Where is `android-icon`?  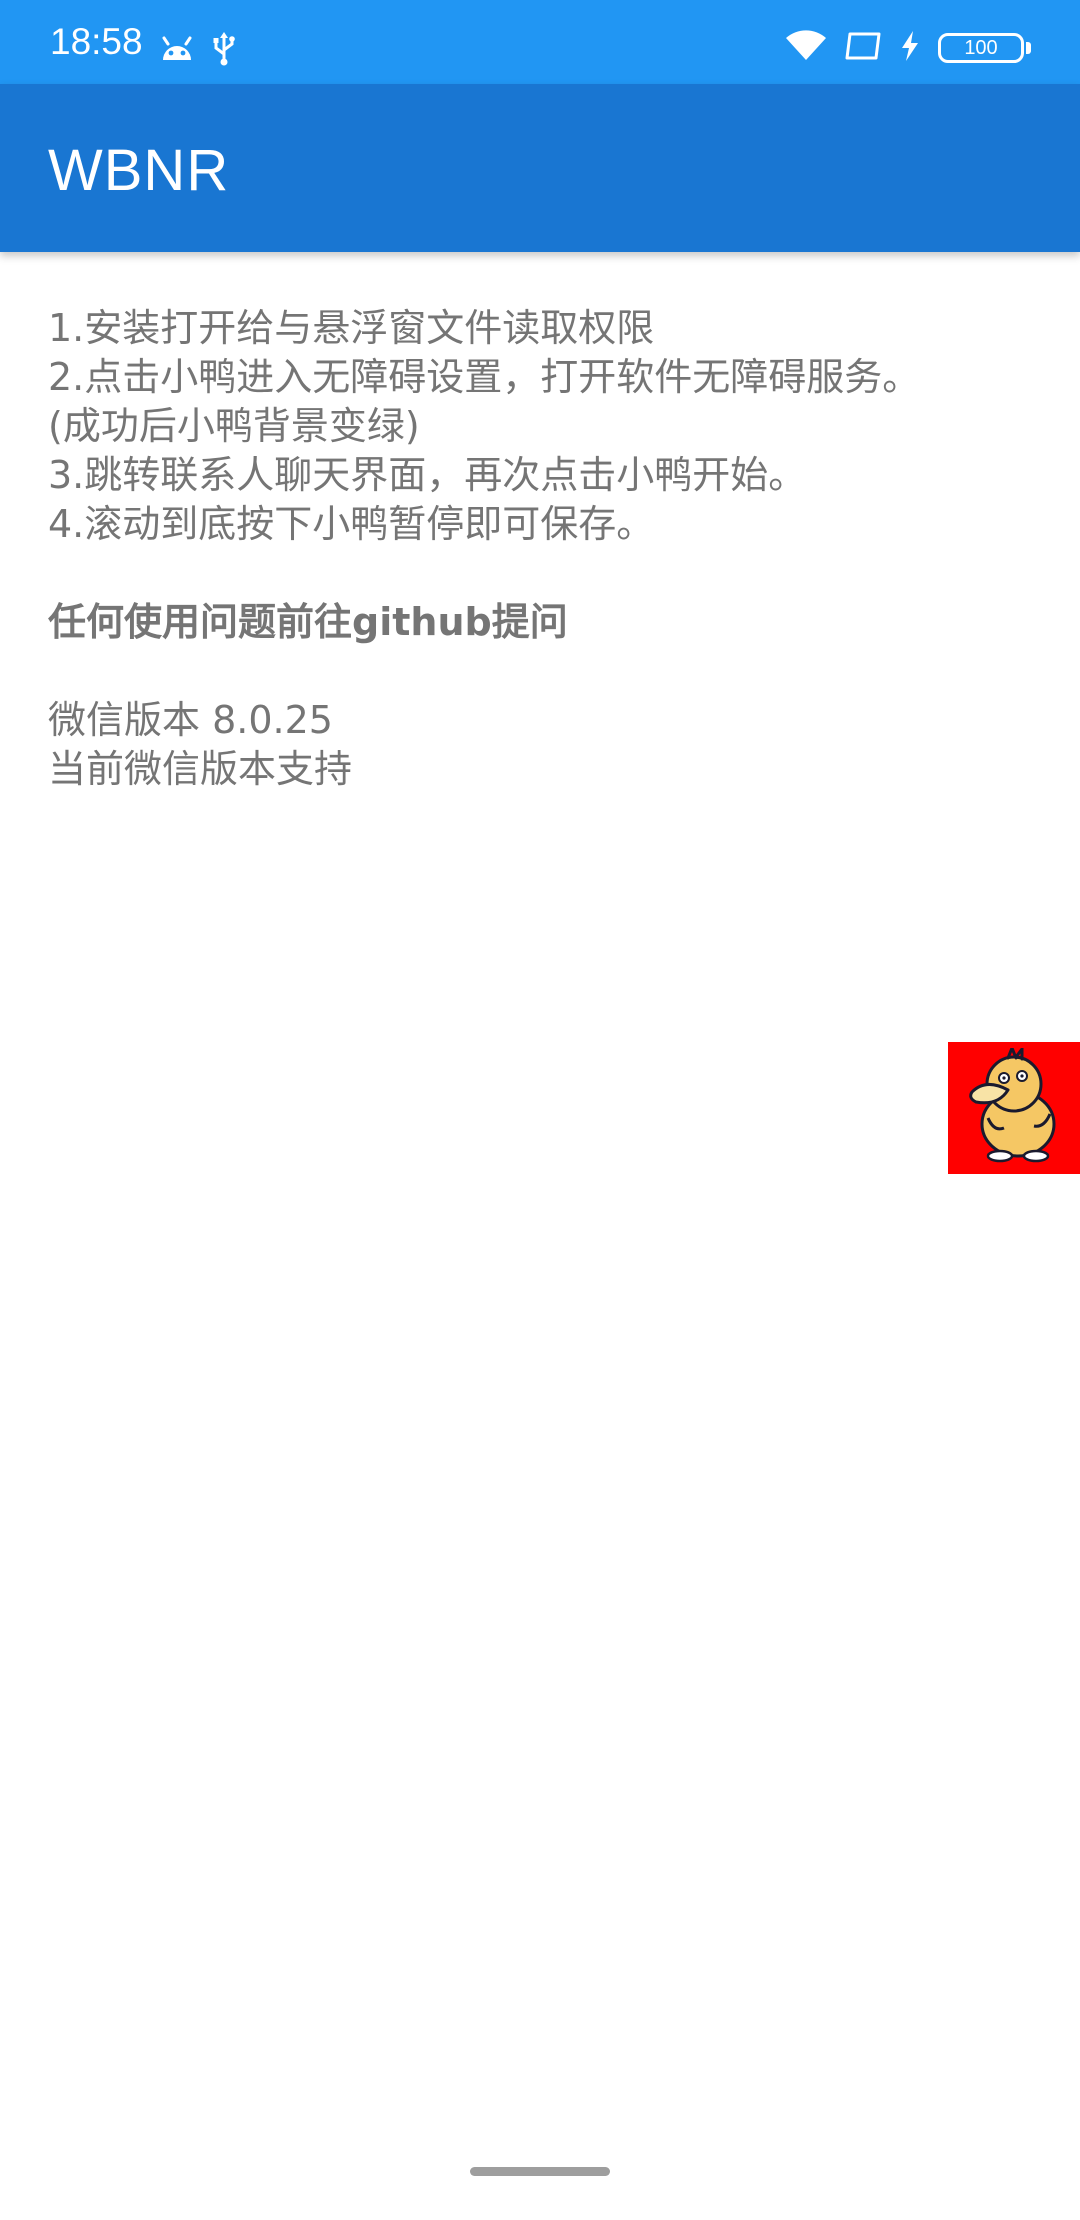
android-icon is located at coordinates (177, 51).